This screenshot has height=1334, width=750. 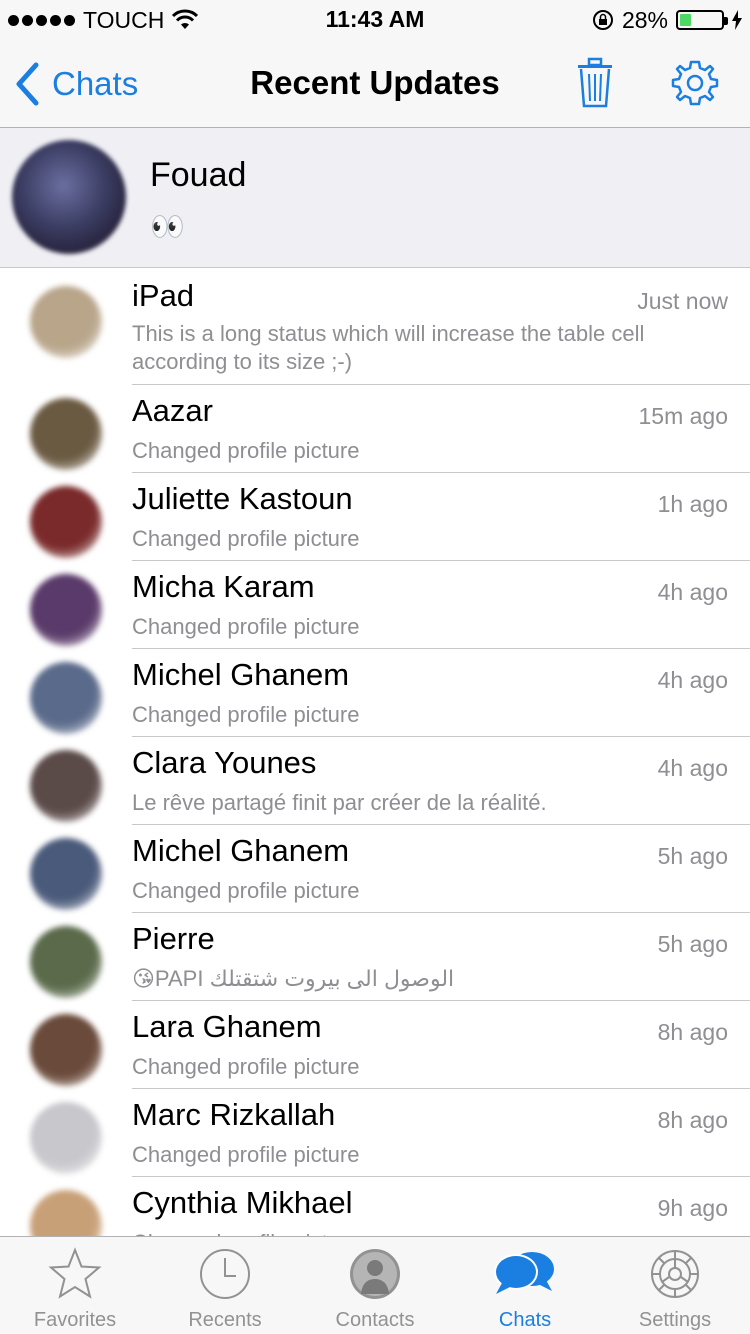 I want to click on update-time: 15m ago, so click(x=683, y=416).